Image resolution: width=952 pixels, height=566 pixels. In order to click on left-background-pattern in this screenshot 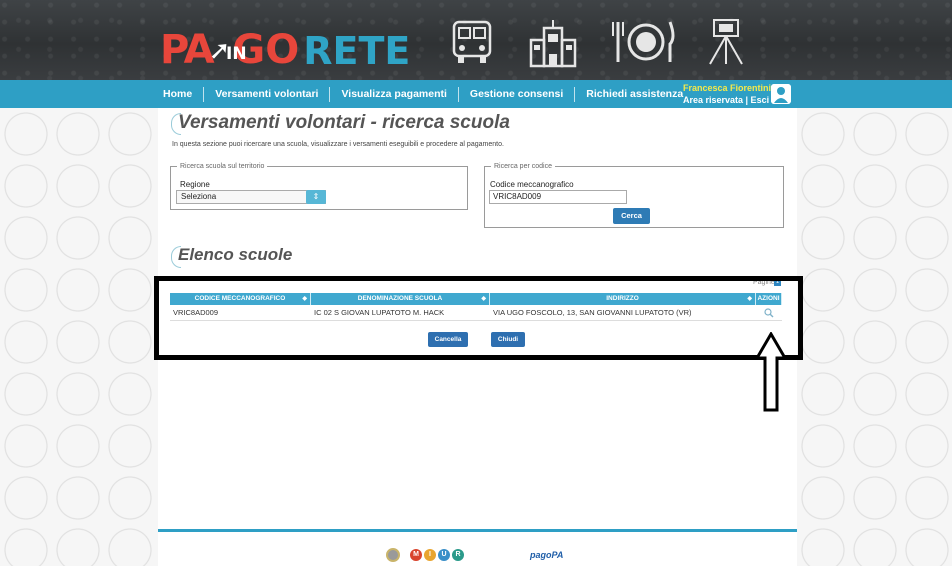, I will do `click(79, 337)`.